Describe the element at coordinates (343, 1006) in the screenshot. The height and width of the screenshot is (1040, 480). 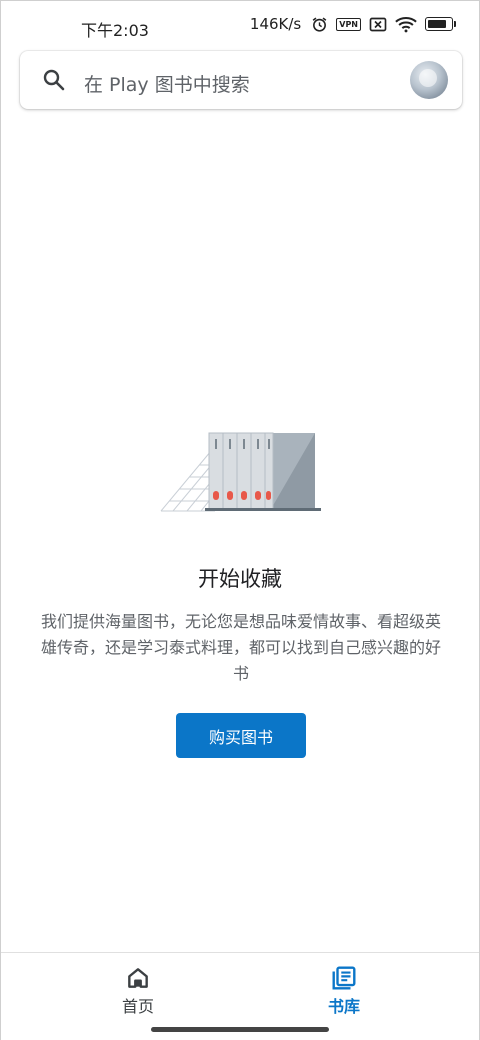
I see `nav-label-library: 书库` at that location.